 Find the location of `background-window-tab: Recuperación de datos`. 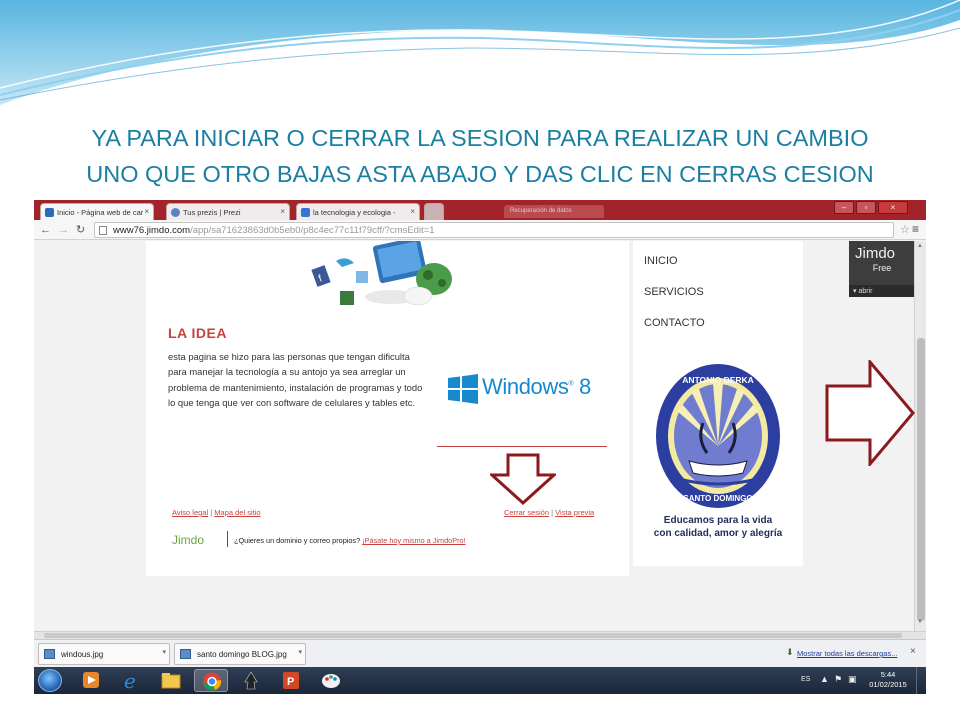

background-window-tab: Recuperación de datos is located at coordinates (554, 211).